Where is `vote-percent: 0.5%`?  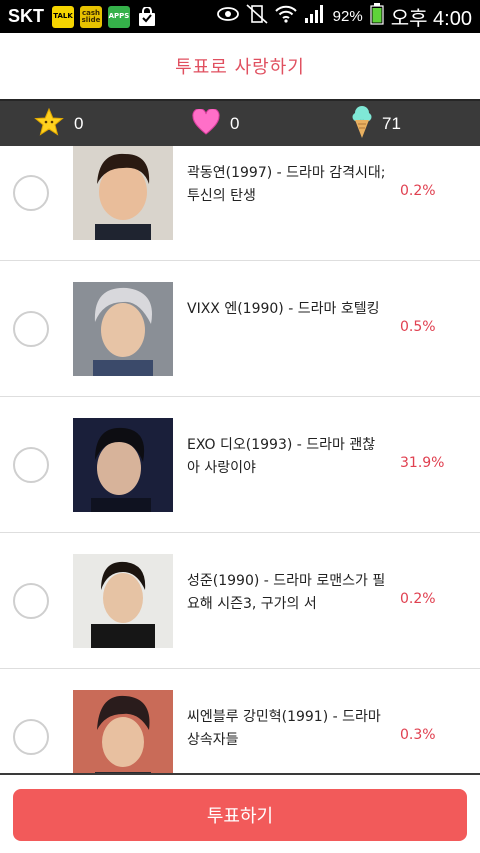 vote-percent: 0.5% is located at coordinates (418, 327).